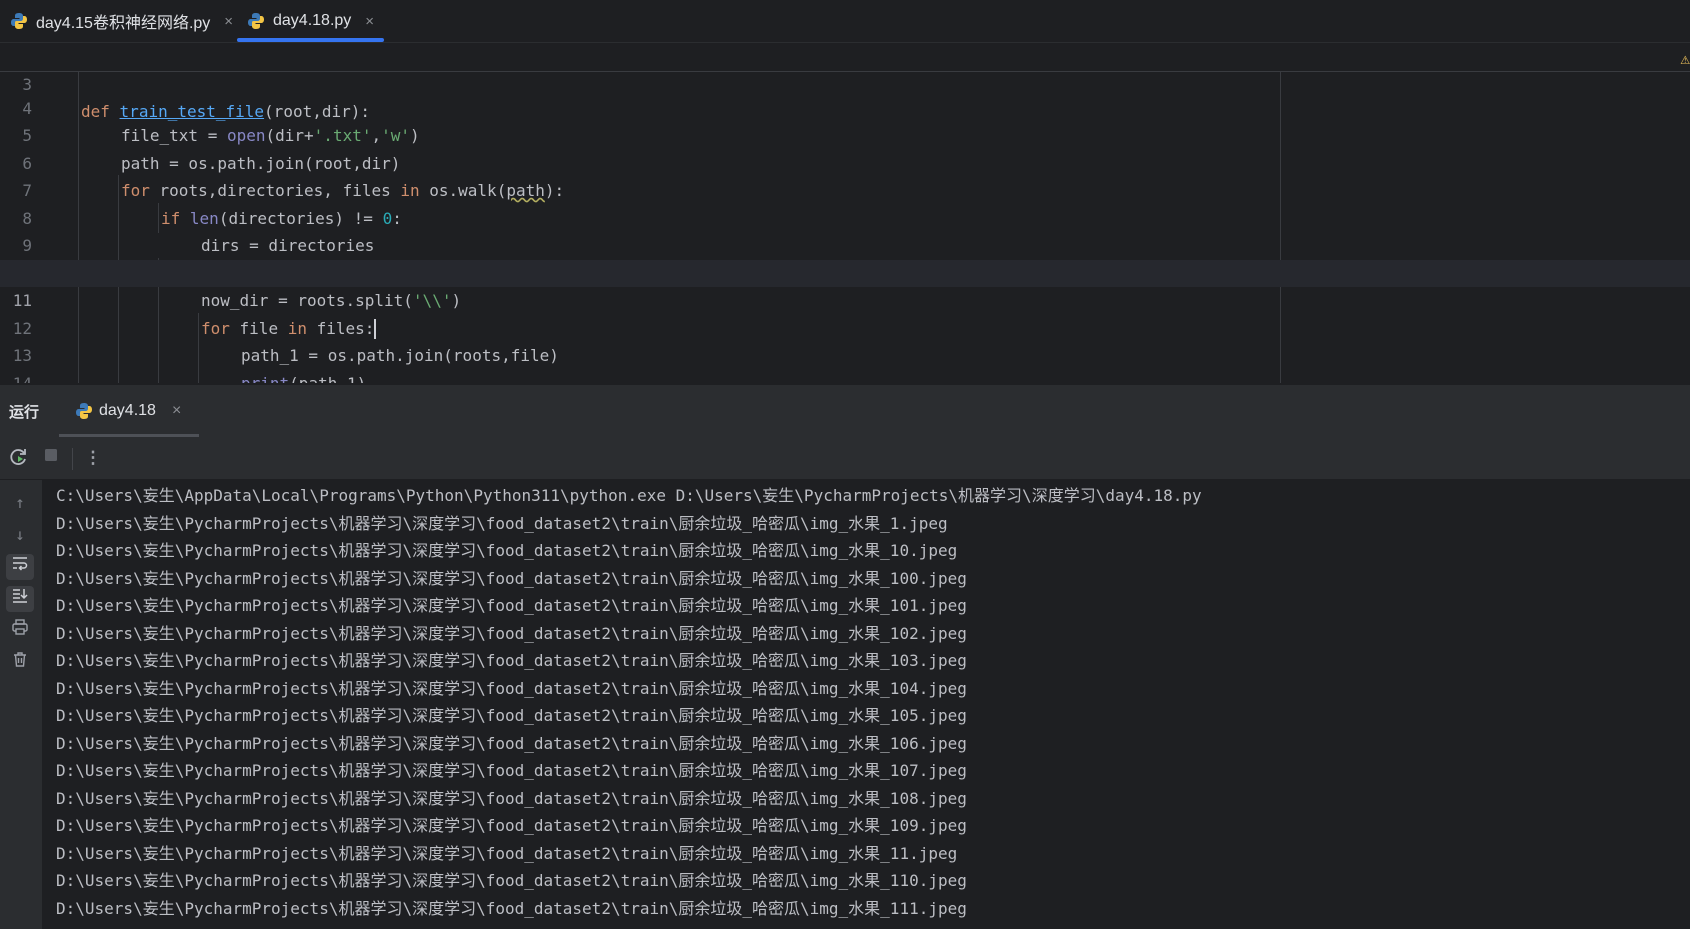  What do you see at coordinates (93, 458) in the screenshot?
I see `more-options-icon: ⋮` at bounding box center [93, 458].